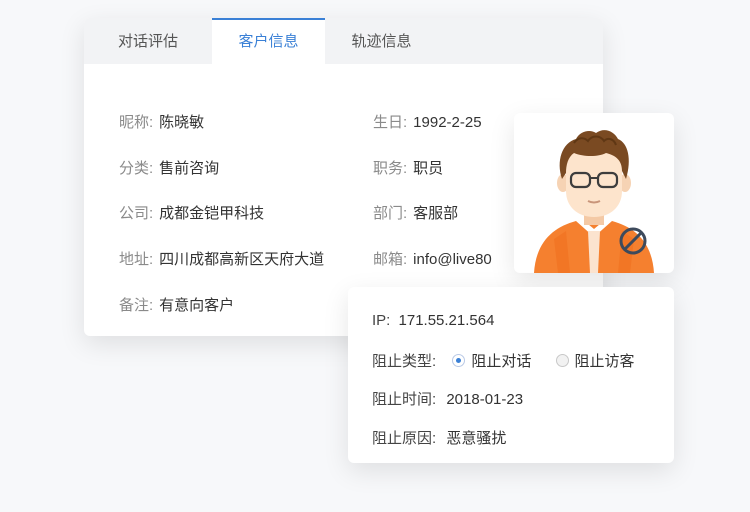 This screenshot has width=750, height=512. What do you see at coordinates (136, 259) in the screenshot?
I see `address-label: 地址:` at bounding box center [136, 259].